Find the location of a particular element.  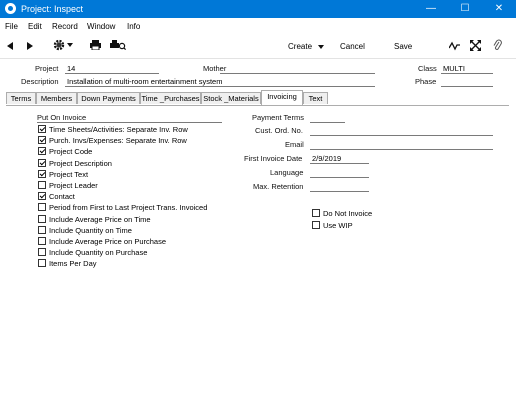

class-field: MULTI is located at coordinates (454, 68).